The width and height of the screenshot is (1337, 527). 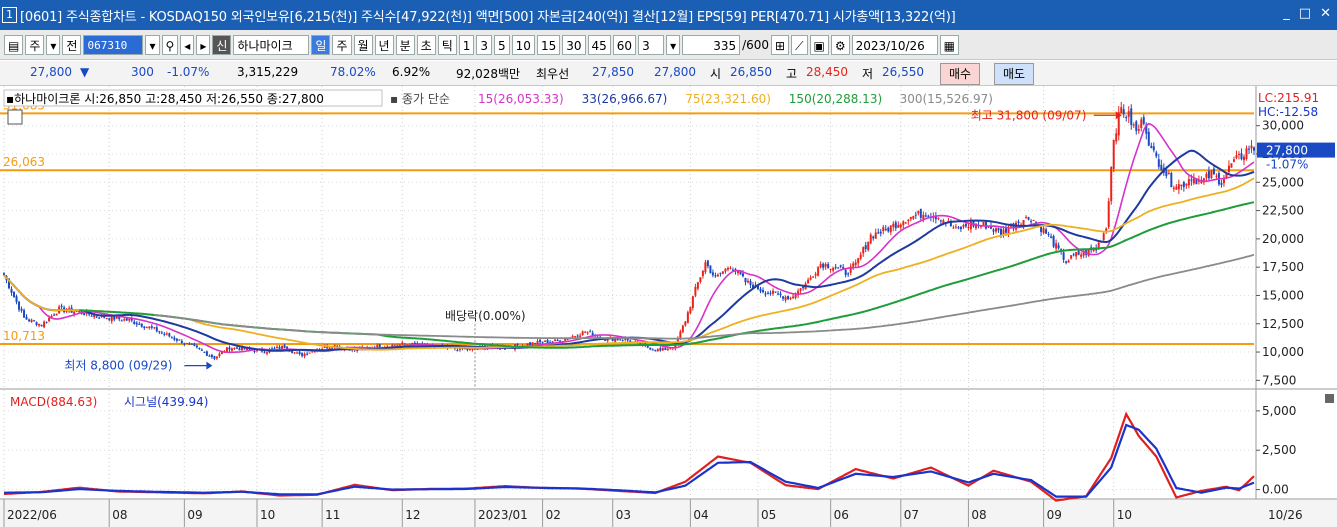 What do you see at coordinates (1288, 112) in the screenshot?
I see `hc-label: HC:-12.58` at bounding box center [1288, 112].